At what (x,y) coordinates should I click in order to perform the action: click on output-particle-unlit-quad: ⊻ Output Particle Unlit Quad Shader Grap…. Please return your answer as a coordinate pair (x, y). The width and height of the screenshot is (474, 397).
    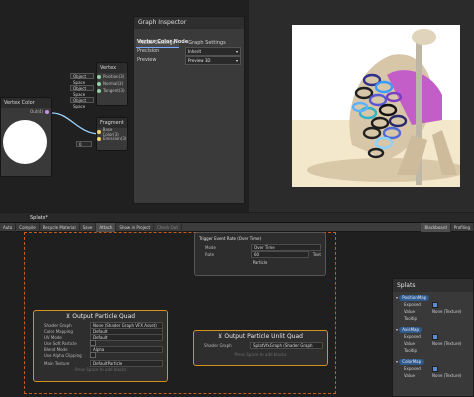
    Looking at the image, I should click on (260, 348).